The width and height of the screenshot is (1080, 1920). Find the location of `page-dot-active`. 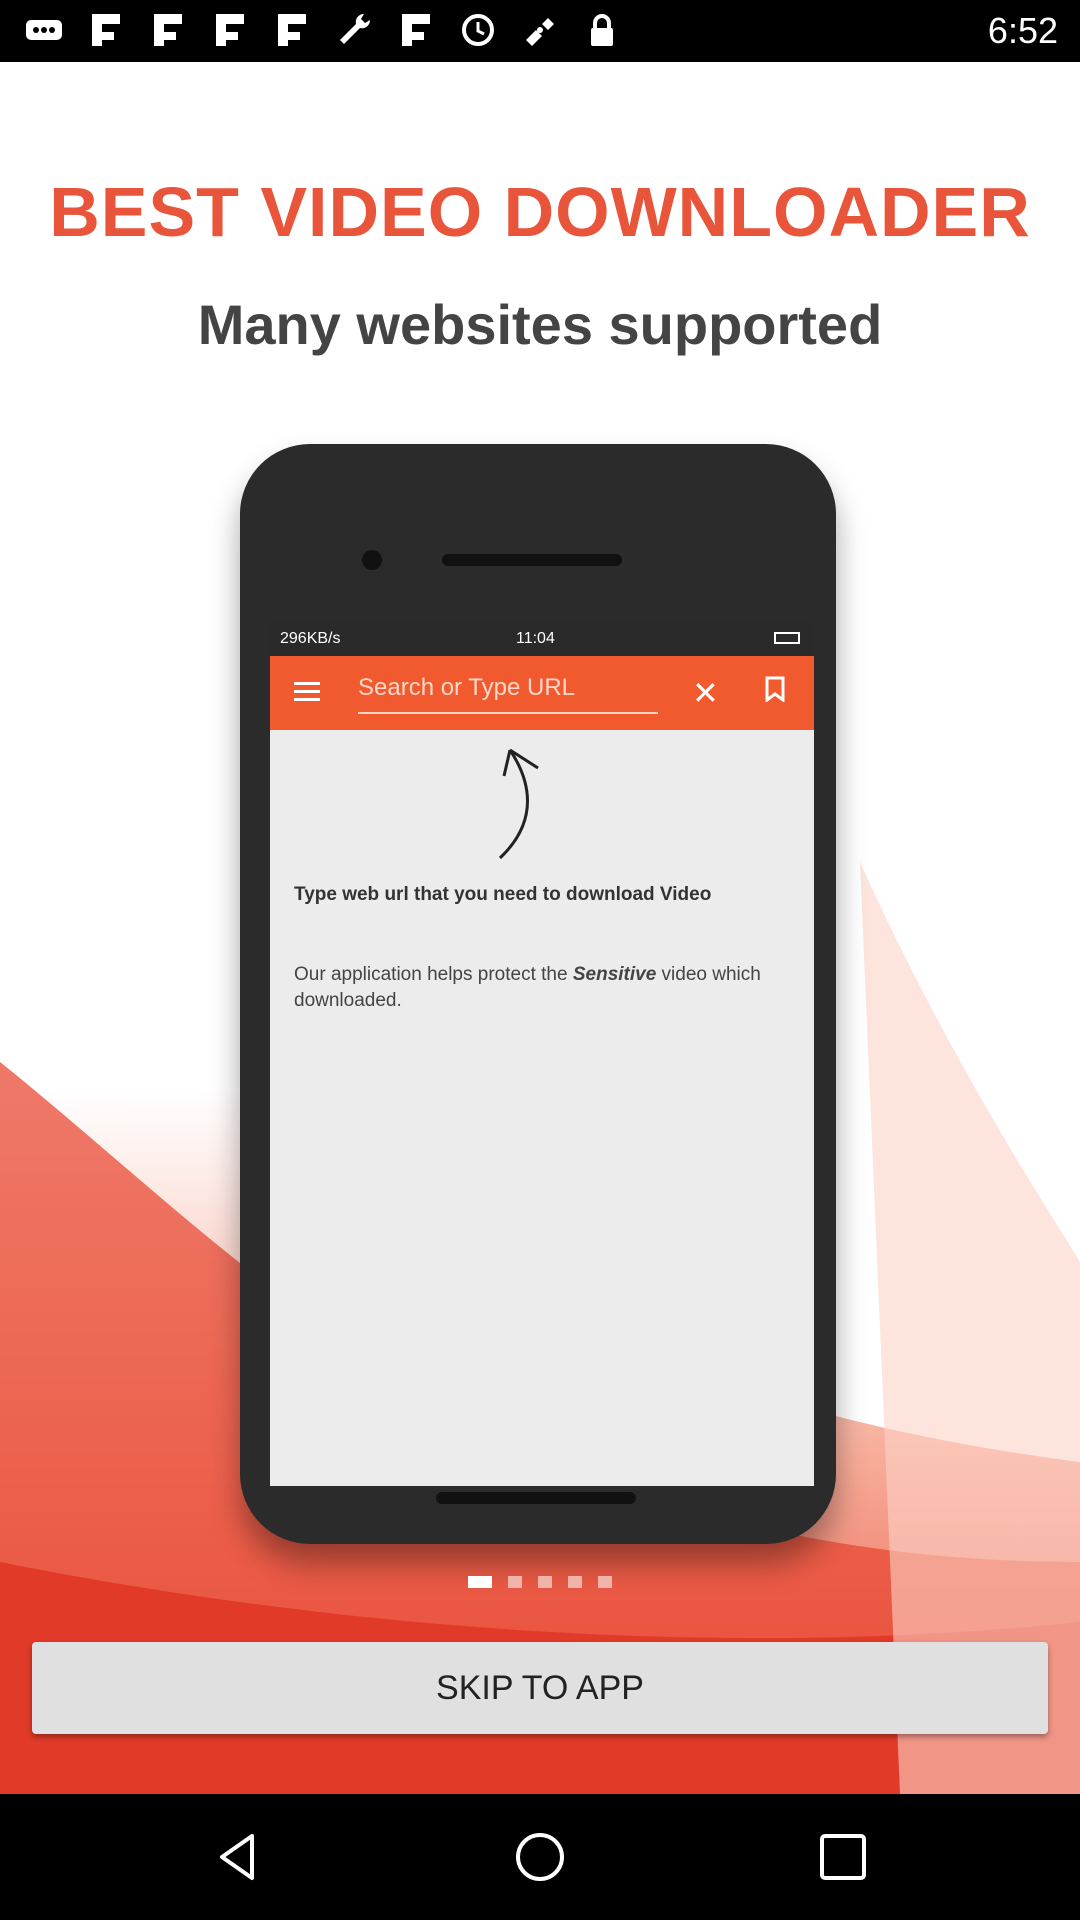

page-dot-active is located at coordinates (480, 1582).